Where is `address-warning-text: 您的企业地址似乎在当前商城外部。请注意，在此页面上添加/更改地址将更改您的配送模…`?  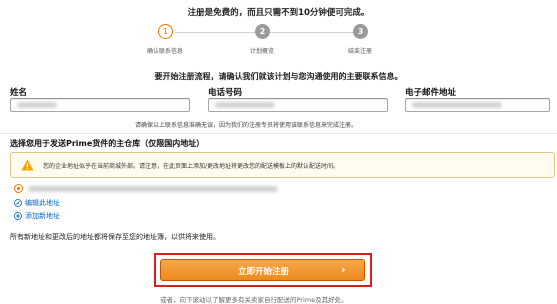 address-warning-text: 您的企业地址似乎在当前商城外部。请注意，在此页面上添加/更改地址将更改您的配送模… is located at coordinates (191, 166).